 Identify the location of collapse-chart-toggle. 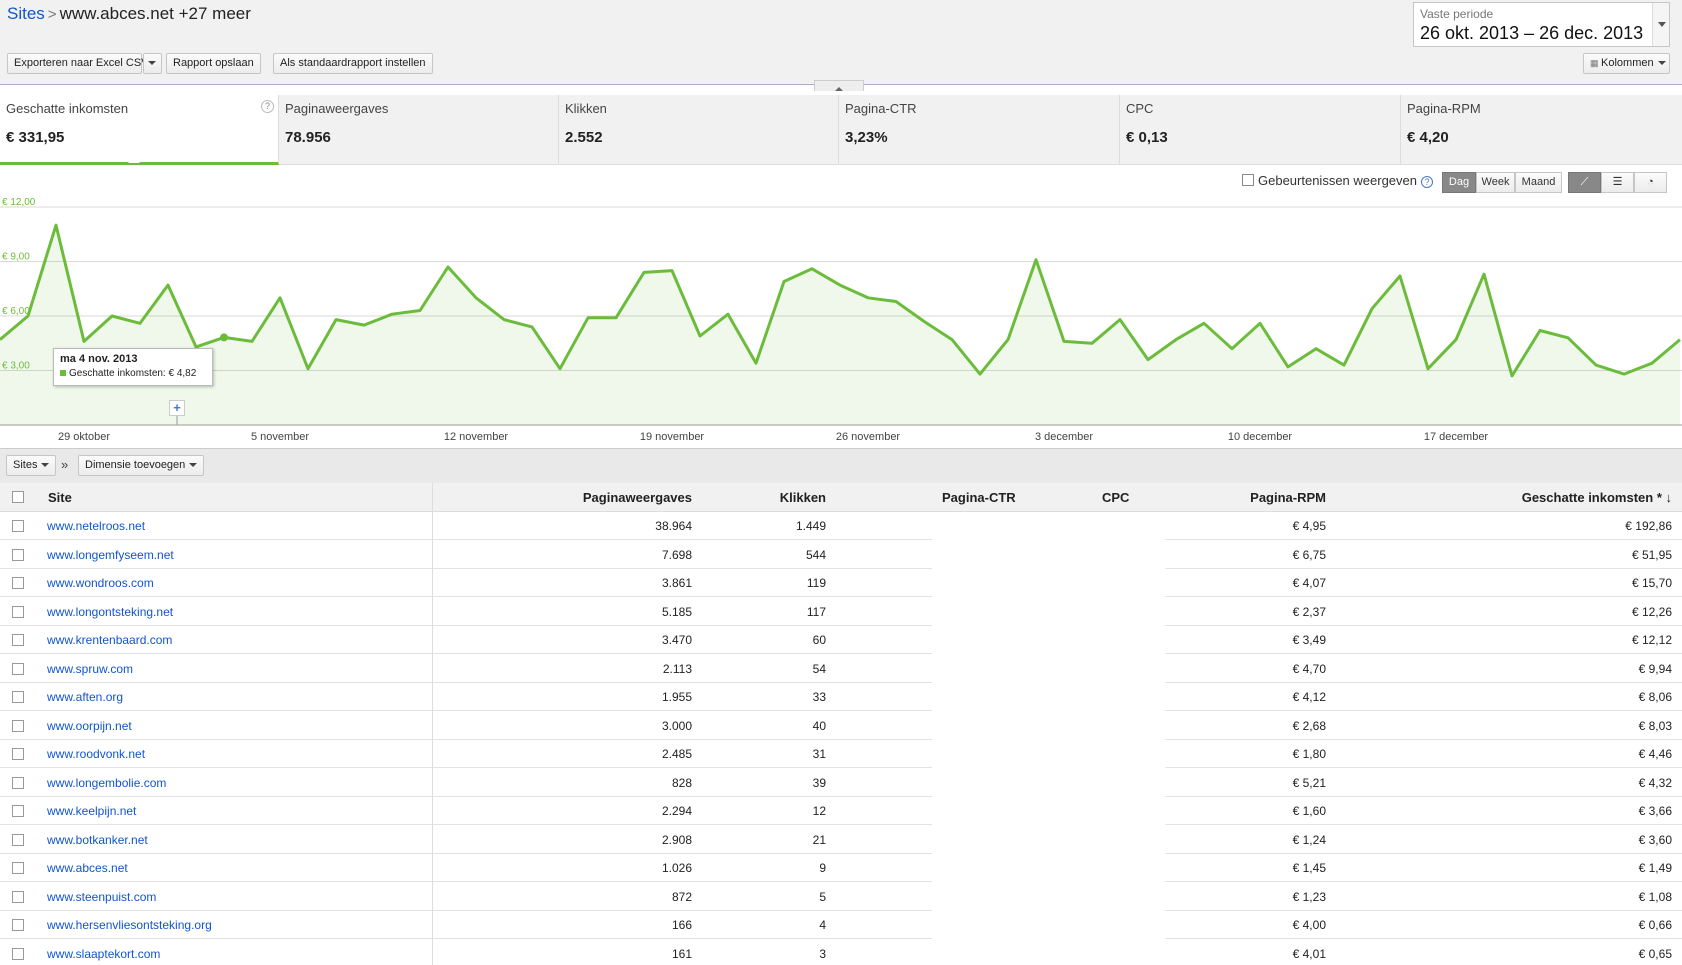
(839, 85).